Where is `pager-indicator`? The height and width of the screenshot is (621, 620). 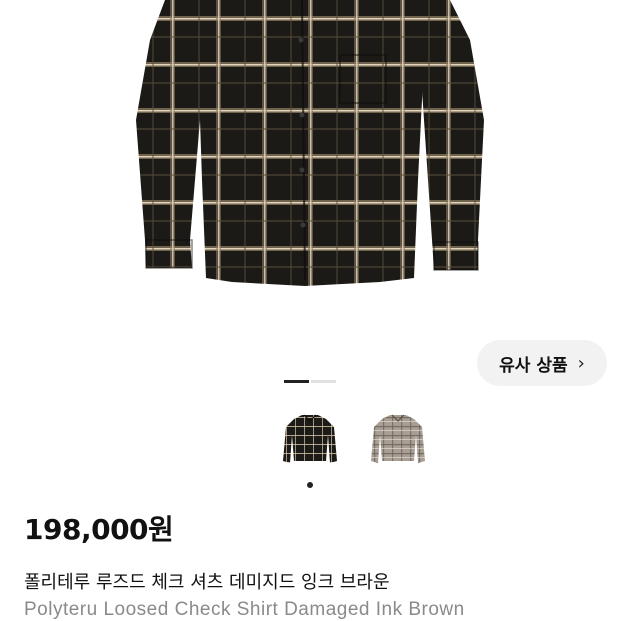 pager-indicator is located at coordinates (323, 381).